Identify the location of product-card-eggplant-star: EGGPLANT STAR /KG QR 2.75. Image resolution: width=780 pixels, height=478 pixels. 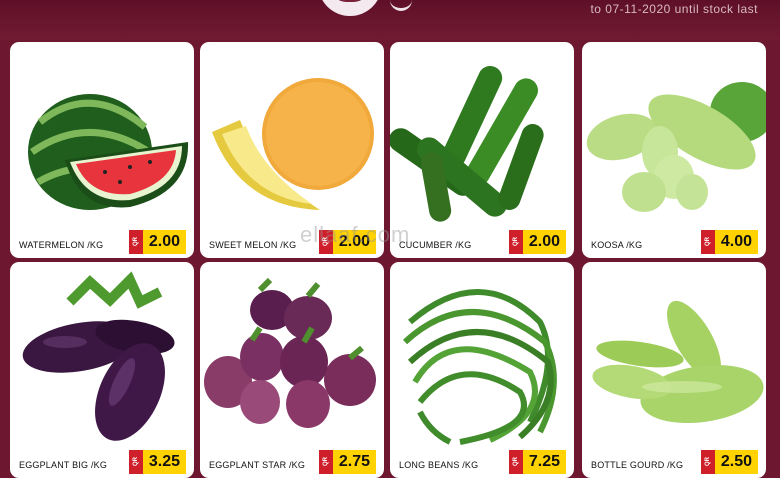
(292, 370).